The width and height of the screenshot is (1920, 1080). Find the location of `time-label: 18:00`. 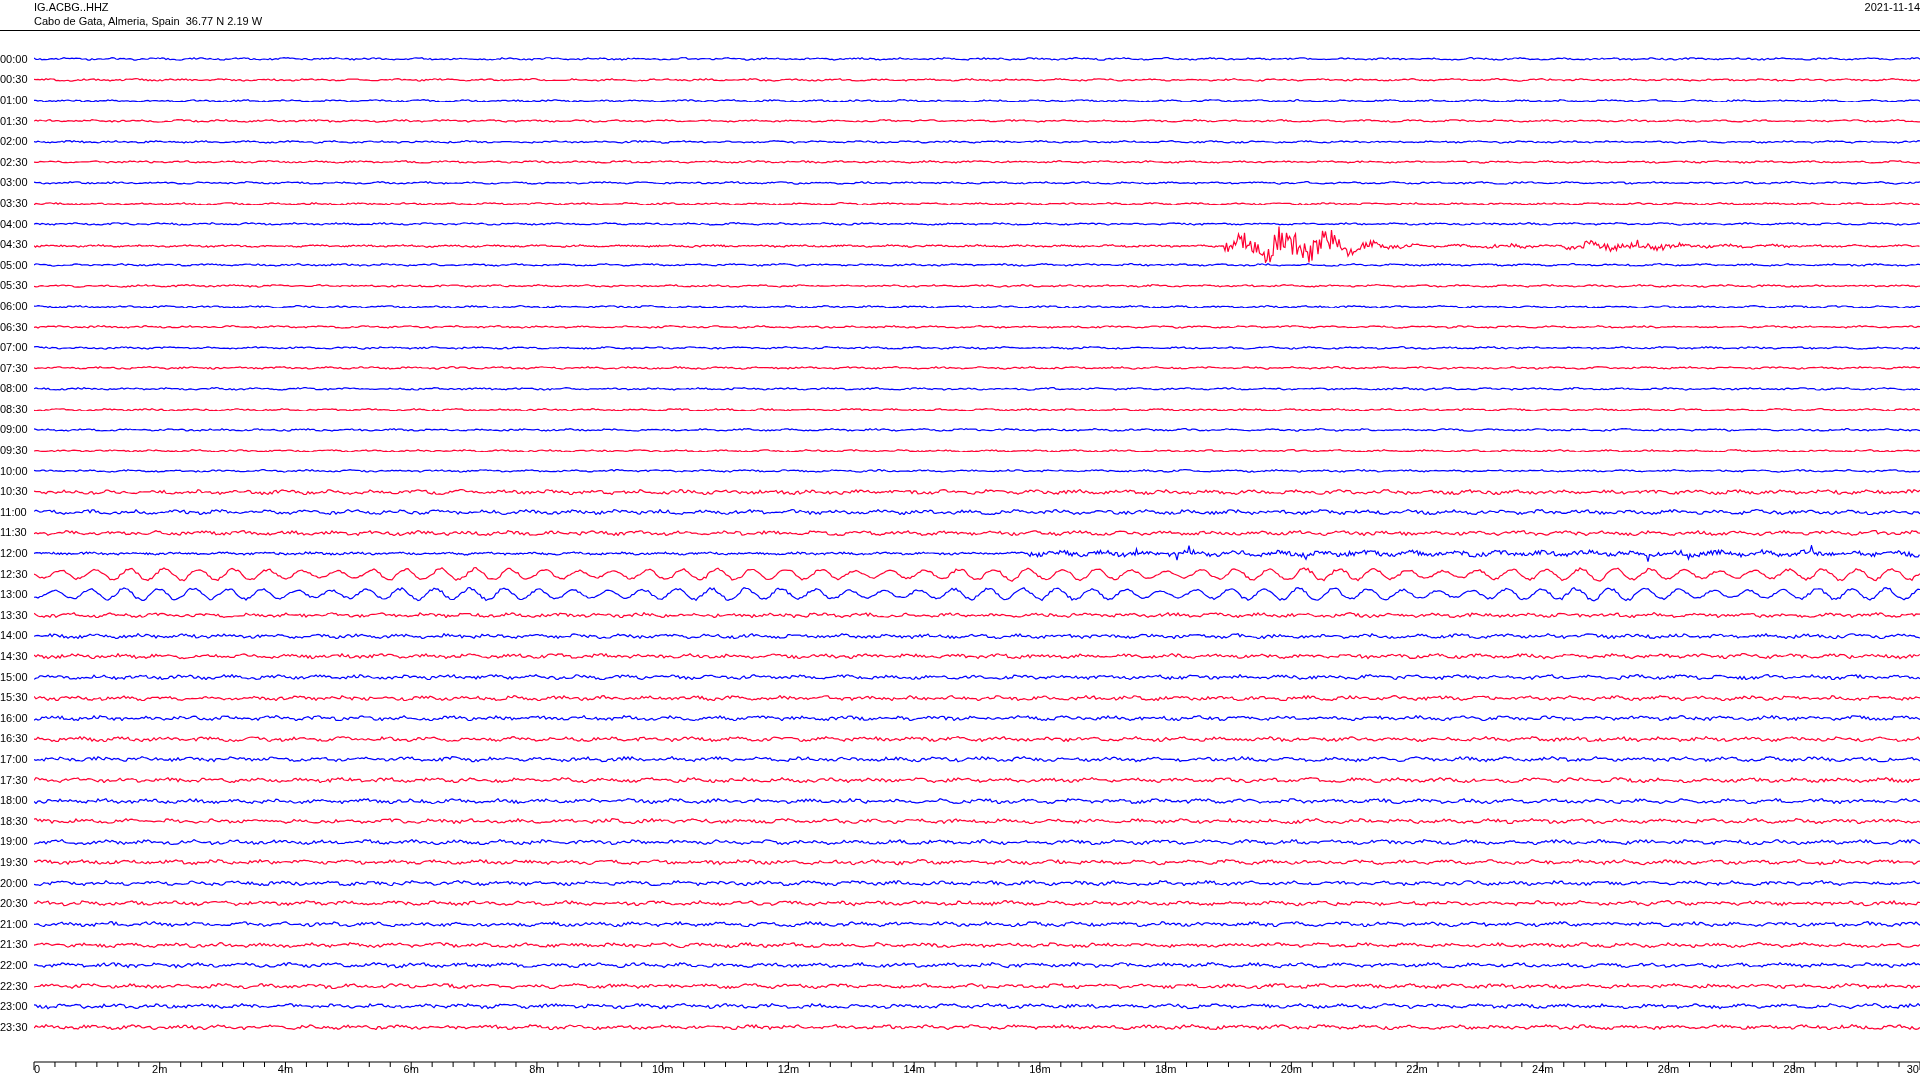

time-label: 18:00 is located at coordinates (14, 801).